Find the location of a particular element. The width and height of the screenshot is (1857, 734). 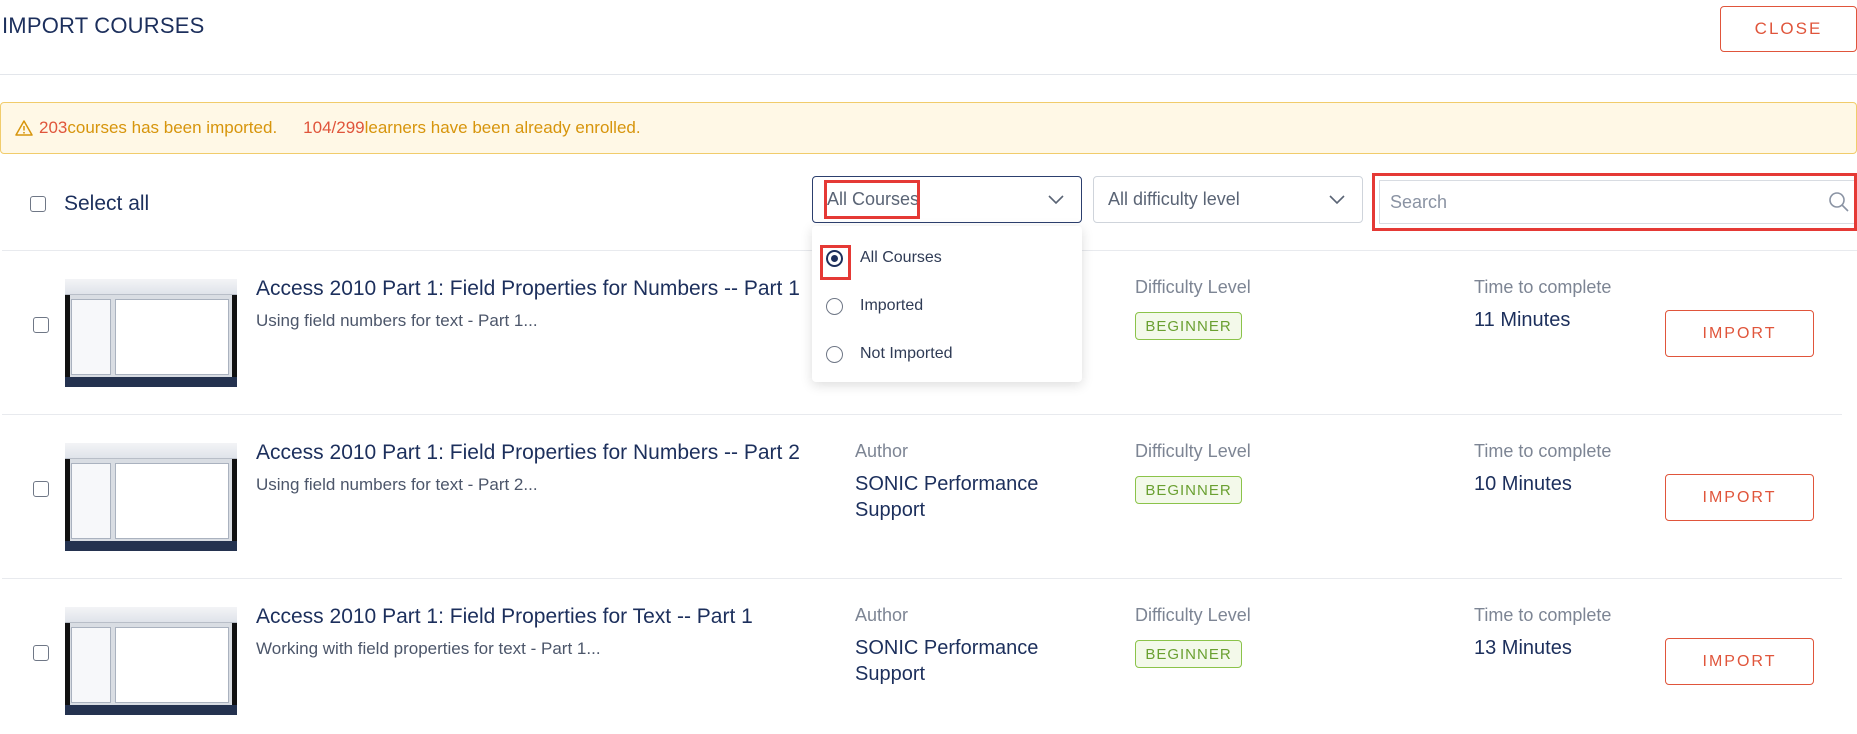

search-icon is located at coordinates (1839, 202).